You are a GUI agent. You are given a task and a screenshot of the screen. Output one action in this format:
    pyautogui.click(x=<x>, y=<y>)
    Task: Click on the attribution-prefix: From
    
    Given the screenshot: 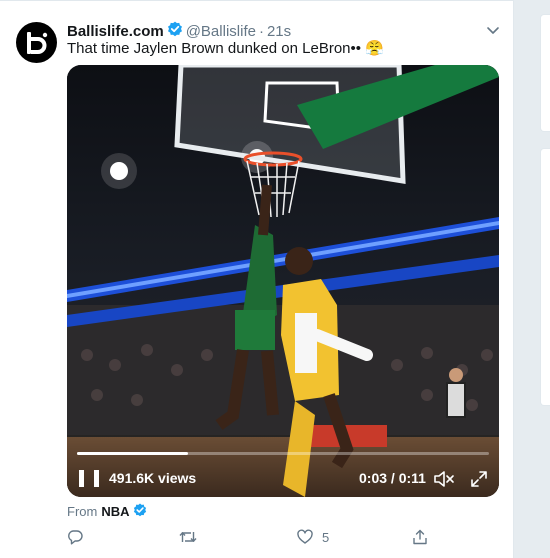 What is the action you would take?
    pyautogui.click(x=82, y=511)
    